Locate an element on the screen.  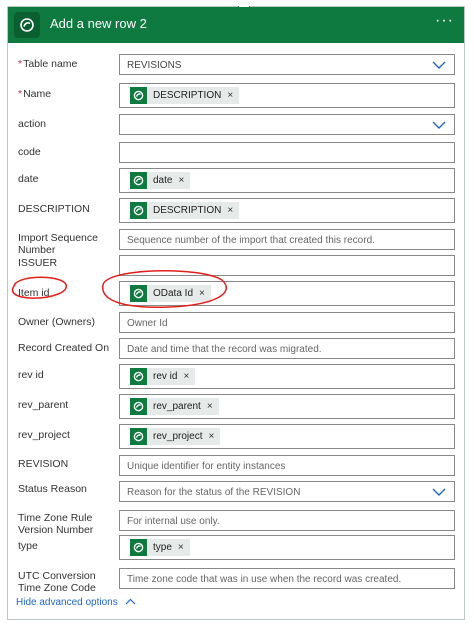
token-label: type is located at coordinates (162, 547).